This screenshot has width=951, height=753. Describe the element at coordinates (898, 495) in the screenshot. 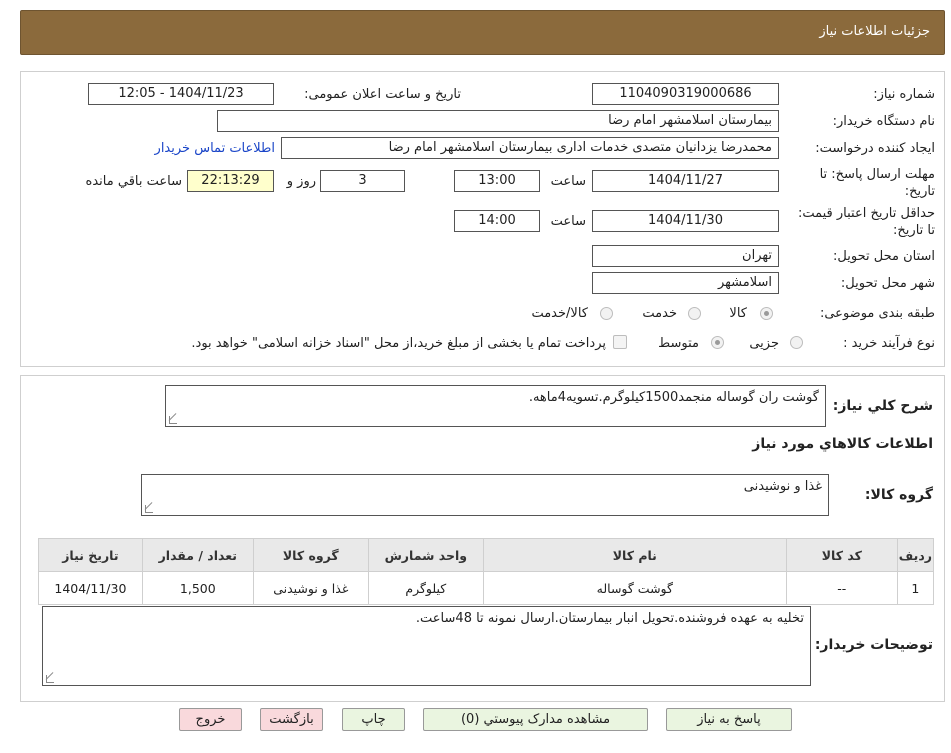

I see `goods-group-label: گروه کالا:` at that location.